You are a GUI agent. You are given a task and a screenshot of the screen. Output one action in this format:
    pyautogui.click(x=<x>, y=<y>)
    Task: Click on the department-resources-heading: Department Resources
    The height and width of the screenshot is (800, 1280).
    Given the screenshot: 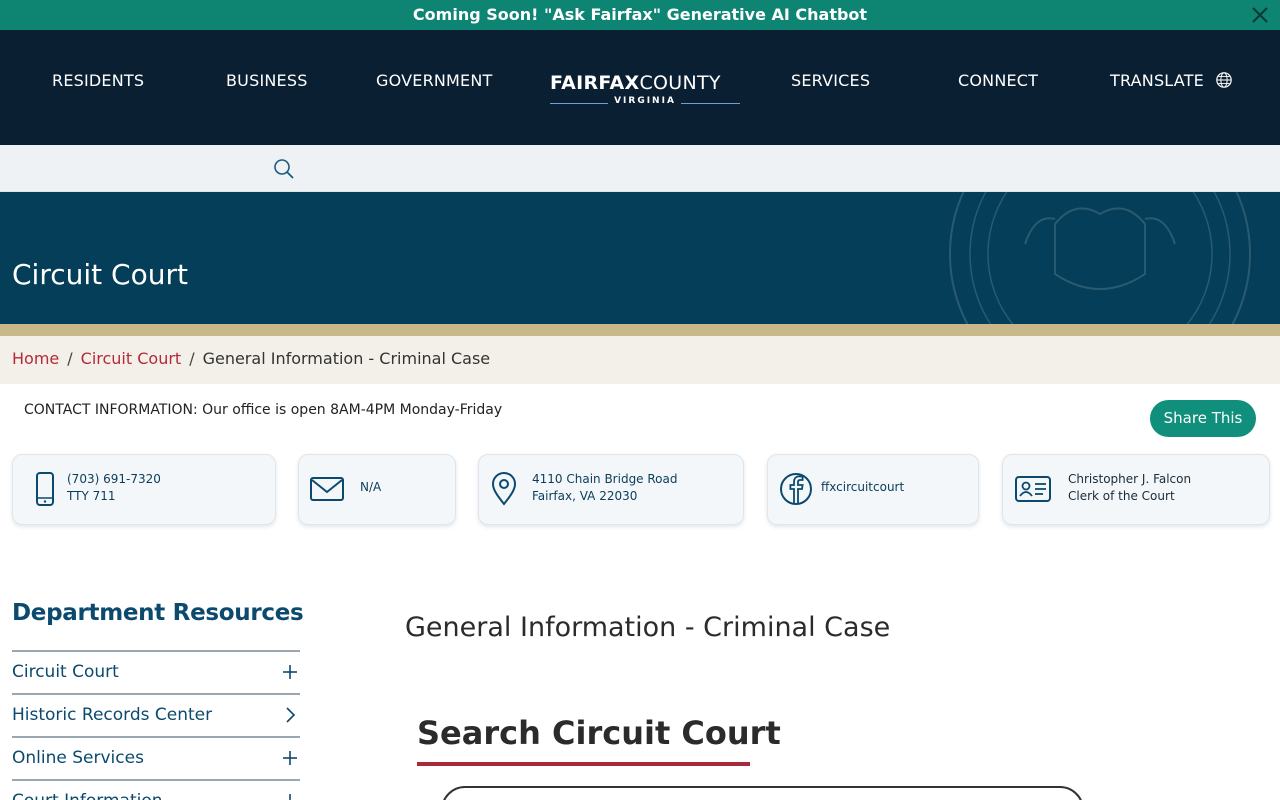 What is the action you would take?
    pyautogui.click(x=158, y=613)
    